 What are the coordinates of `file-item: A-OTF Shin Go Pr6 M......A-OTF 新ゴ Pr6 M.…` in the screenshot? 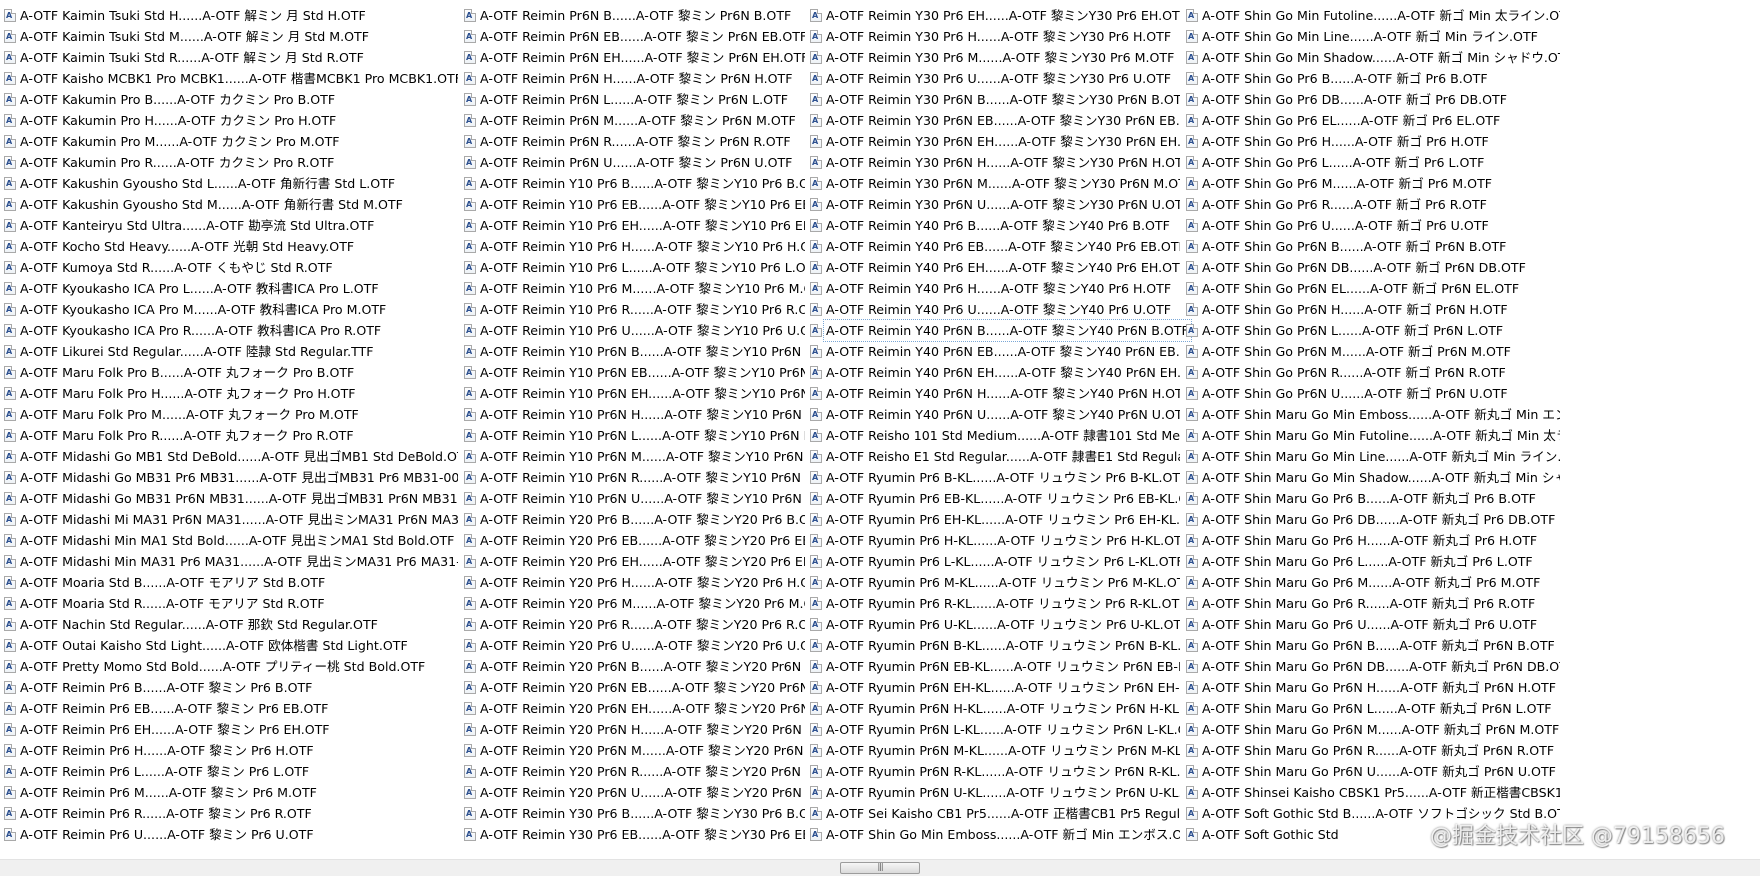 It's located at (1371, 183).